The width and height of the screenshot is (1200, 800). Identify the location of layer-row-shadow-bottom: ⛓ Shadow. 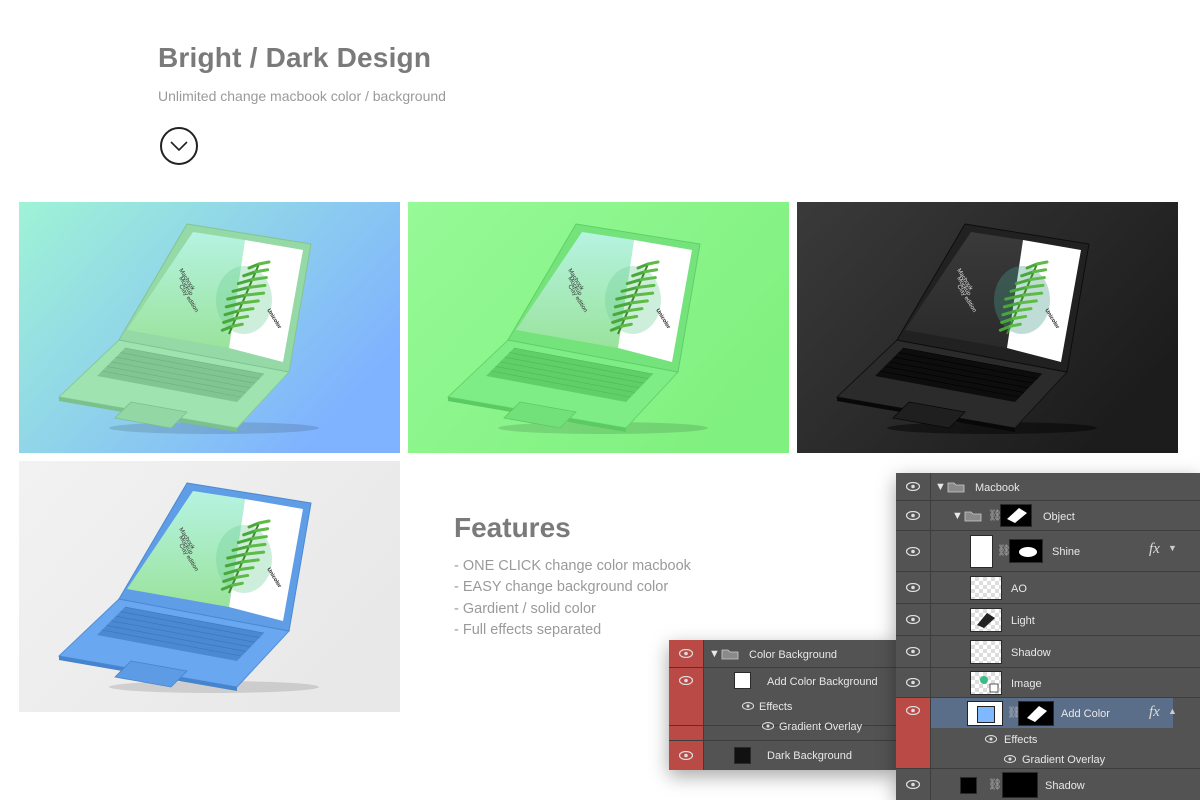
(1048, 784).